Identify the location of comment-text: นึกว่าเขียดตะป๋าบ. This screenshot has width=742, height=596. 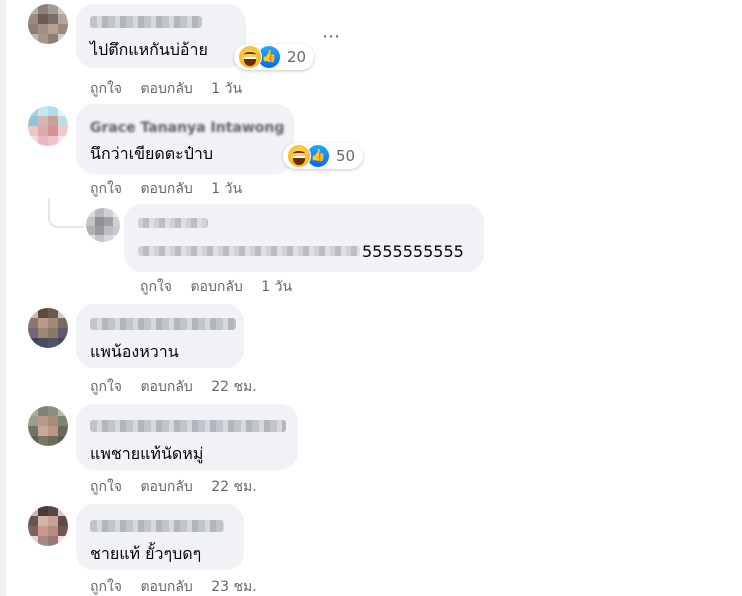
(152, 153).